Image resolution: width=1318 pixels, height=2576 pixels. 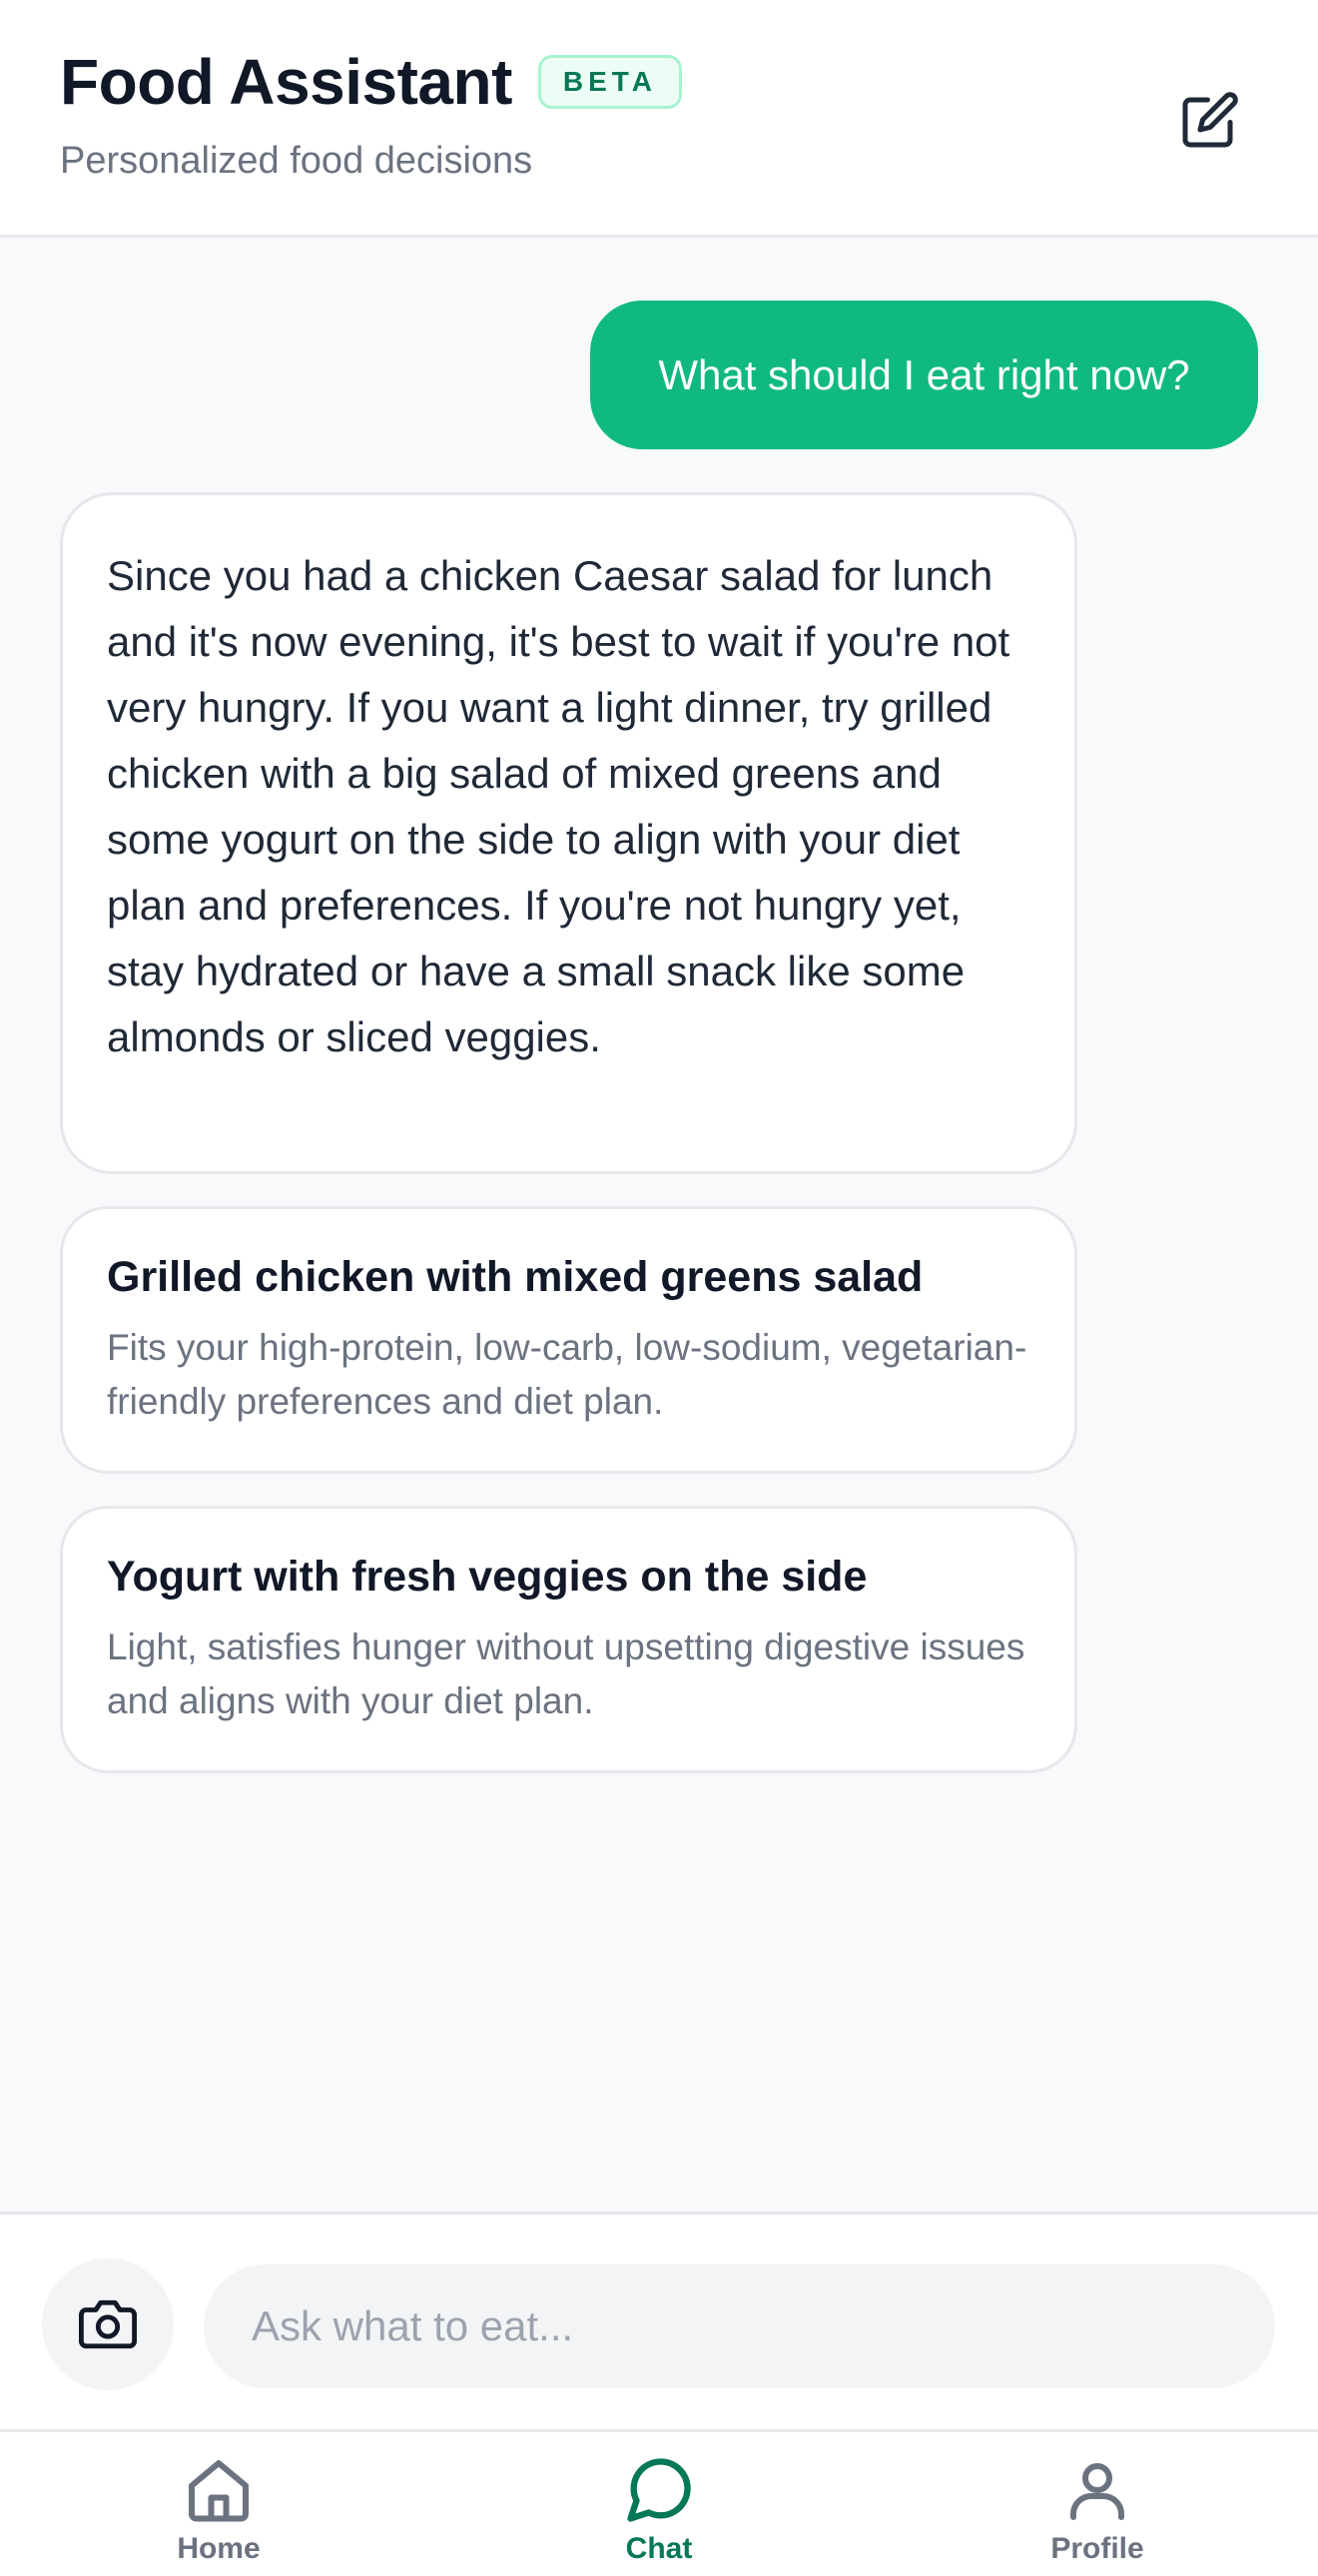 What do you see at coordinates (219, 2490) in the screenshot?
I see `home-icon` at bounding box center [219, 2490].